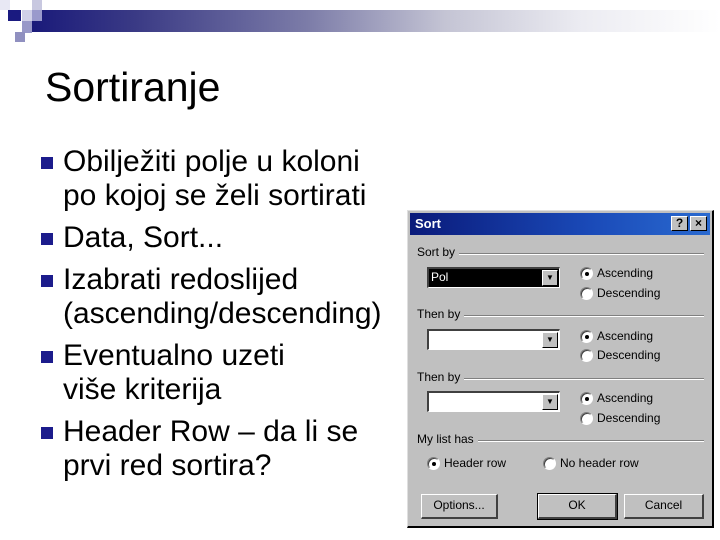  I want to click on sort-by-combo: Pol ▼, so click(493, 277).